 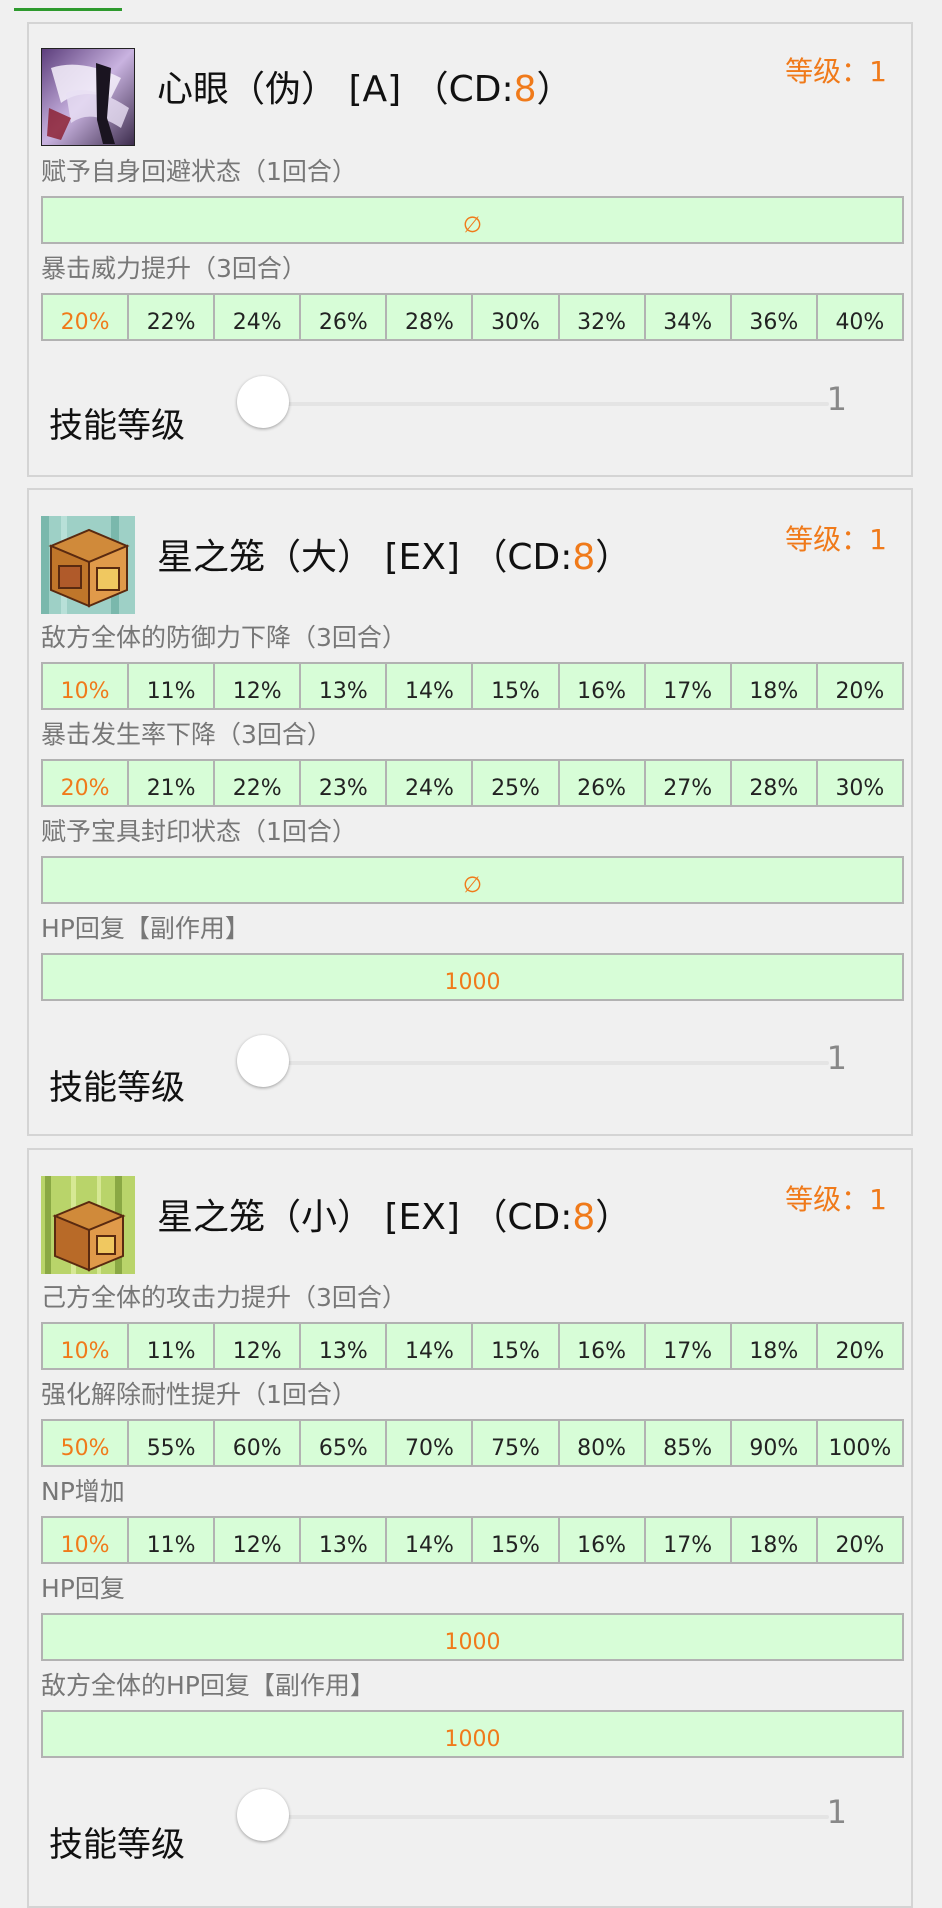 I want to click on effect-value-cell: 36%, so click(x=775, y=317).